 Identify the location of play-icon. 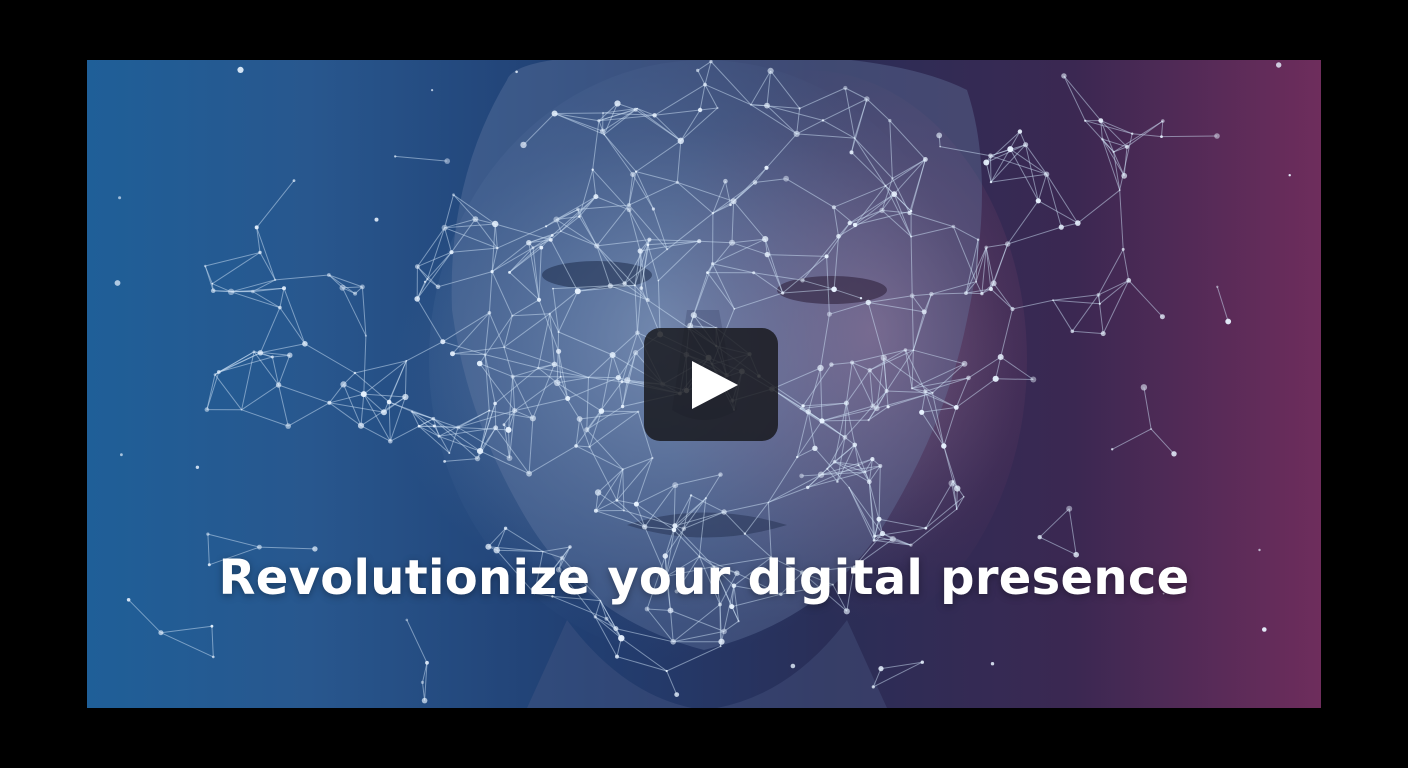
(715, 384).